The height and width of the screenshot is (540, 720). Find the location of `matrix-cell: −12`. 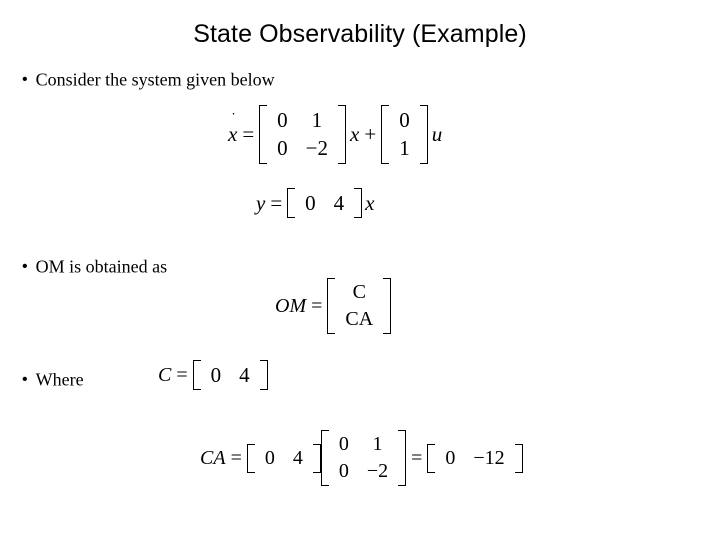

matrix-cell: −12 is located at coordinates (489, 457).